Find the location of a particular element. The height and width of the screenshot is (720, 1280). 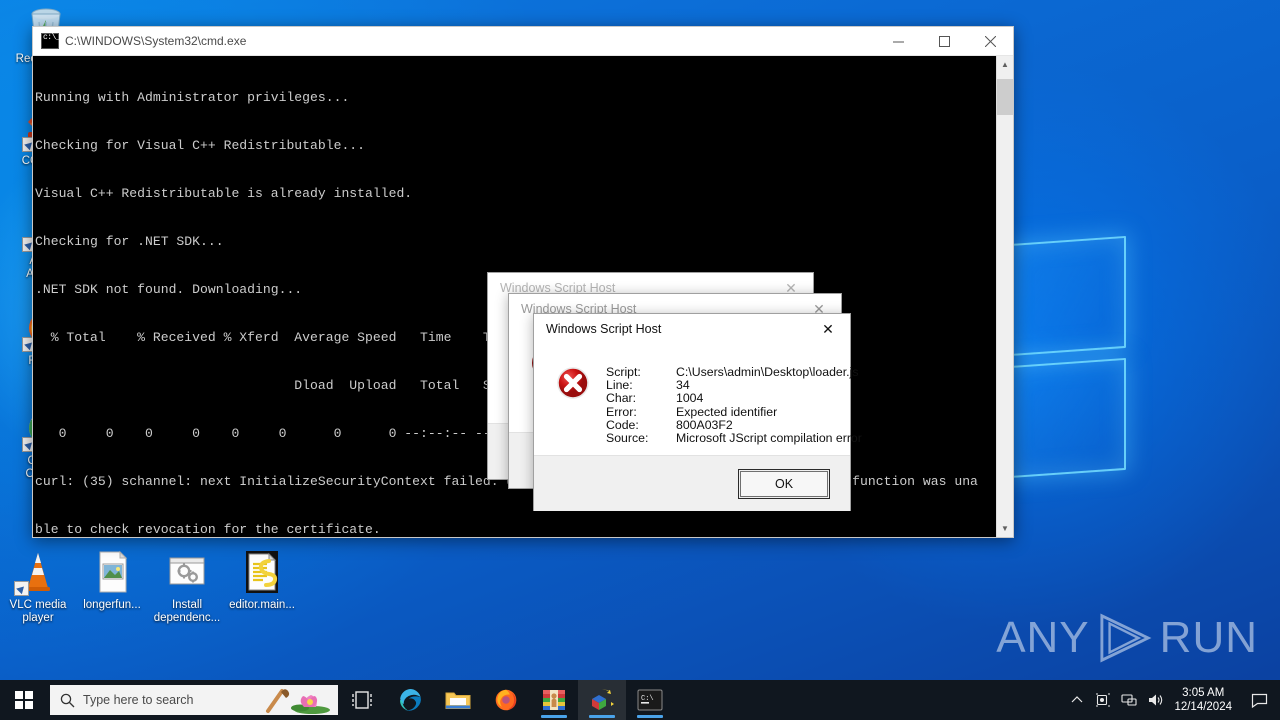

taskbar-edge is located at coordinates (410, 700).